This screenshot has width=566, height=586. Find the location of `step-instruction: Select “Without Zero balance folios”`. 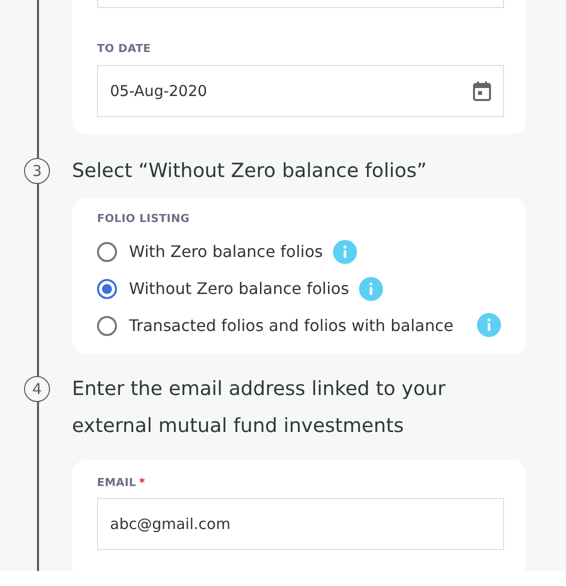

step-instruction: Select “Without Zero balance folios” is located at coordinates (250, 171).